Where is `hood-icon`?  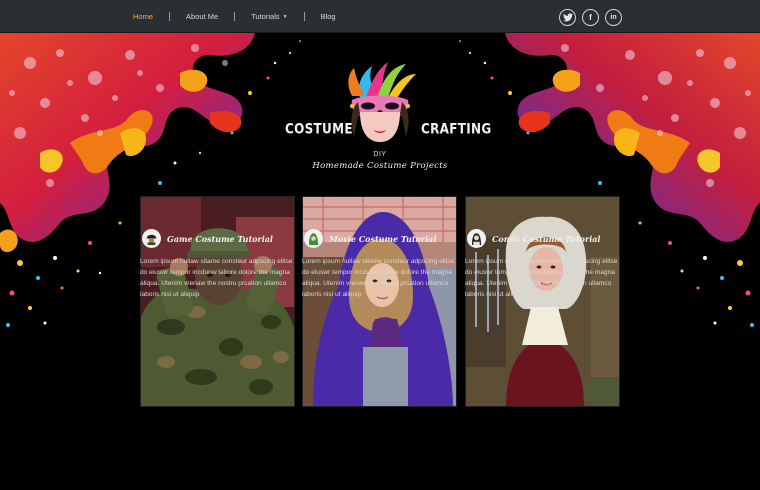
hood-icon is located at coordinates (313, 238).